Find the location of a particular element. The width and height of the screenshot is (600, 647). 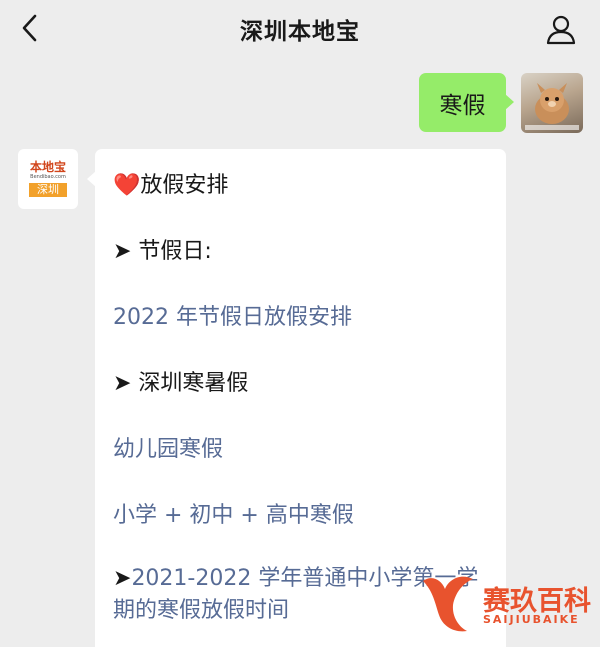

user-avatar is located at coordinates (552, 103).